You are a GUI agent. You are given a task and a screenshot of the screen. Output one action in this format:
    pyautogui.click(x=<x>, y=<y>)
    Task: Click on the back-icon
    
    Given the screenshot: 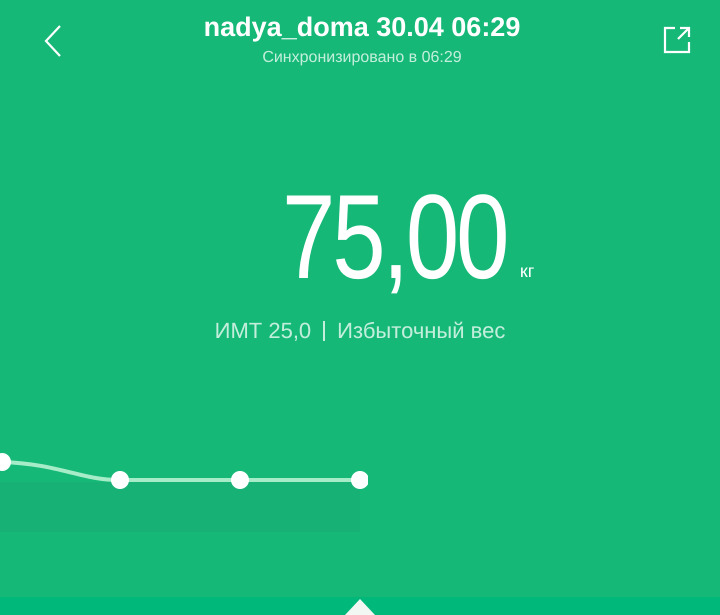 What is the action you would take?
    pyautogui.click(x=53, y=41)
    